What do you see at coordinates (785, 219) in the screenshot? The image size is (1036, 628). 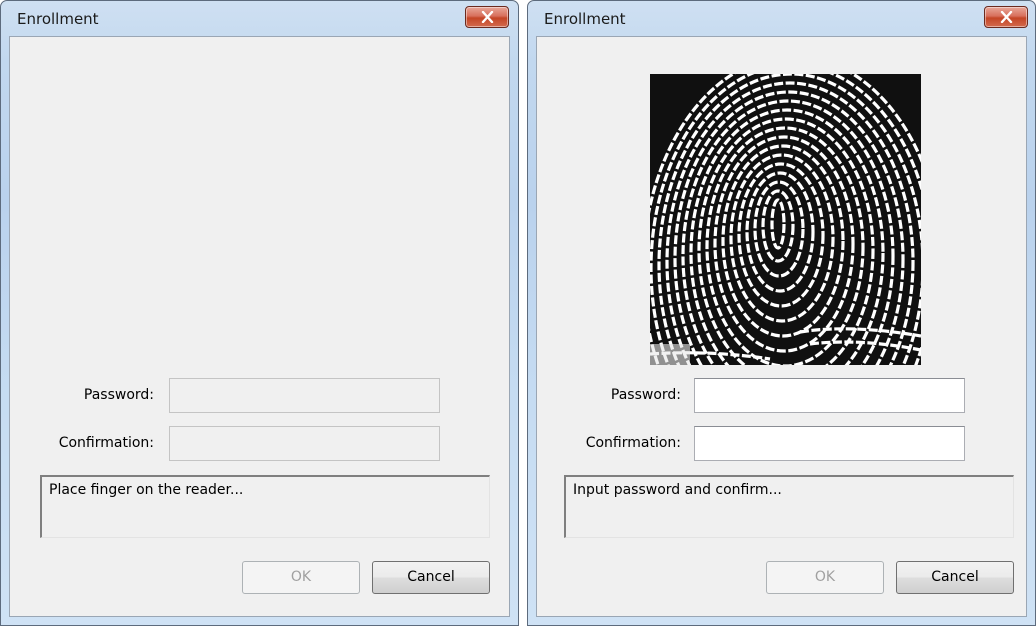 I see `fingerprint-image` at bounding box center [785, 219].